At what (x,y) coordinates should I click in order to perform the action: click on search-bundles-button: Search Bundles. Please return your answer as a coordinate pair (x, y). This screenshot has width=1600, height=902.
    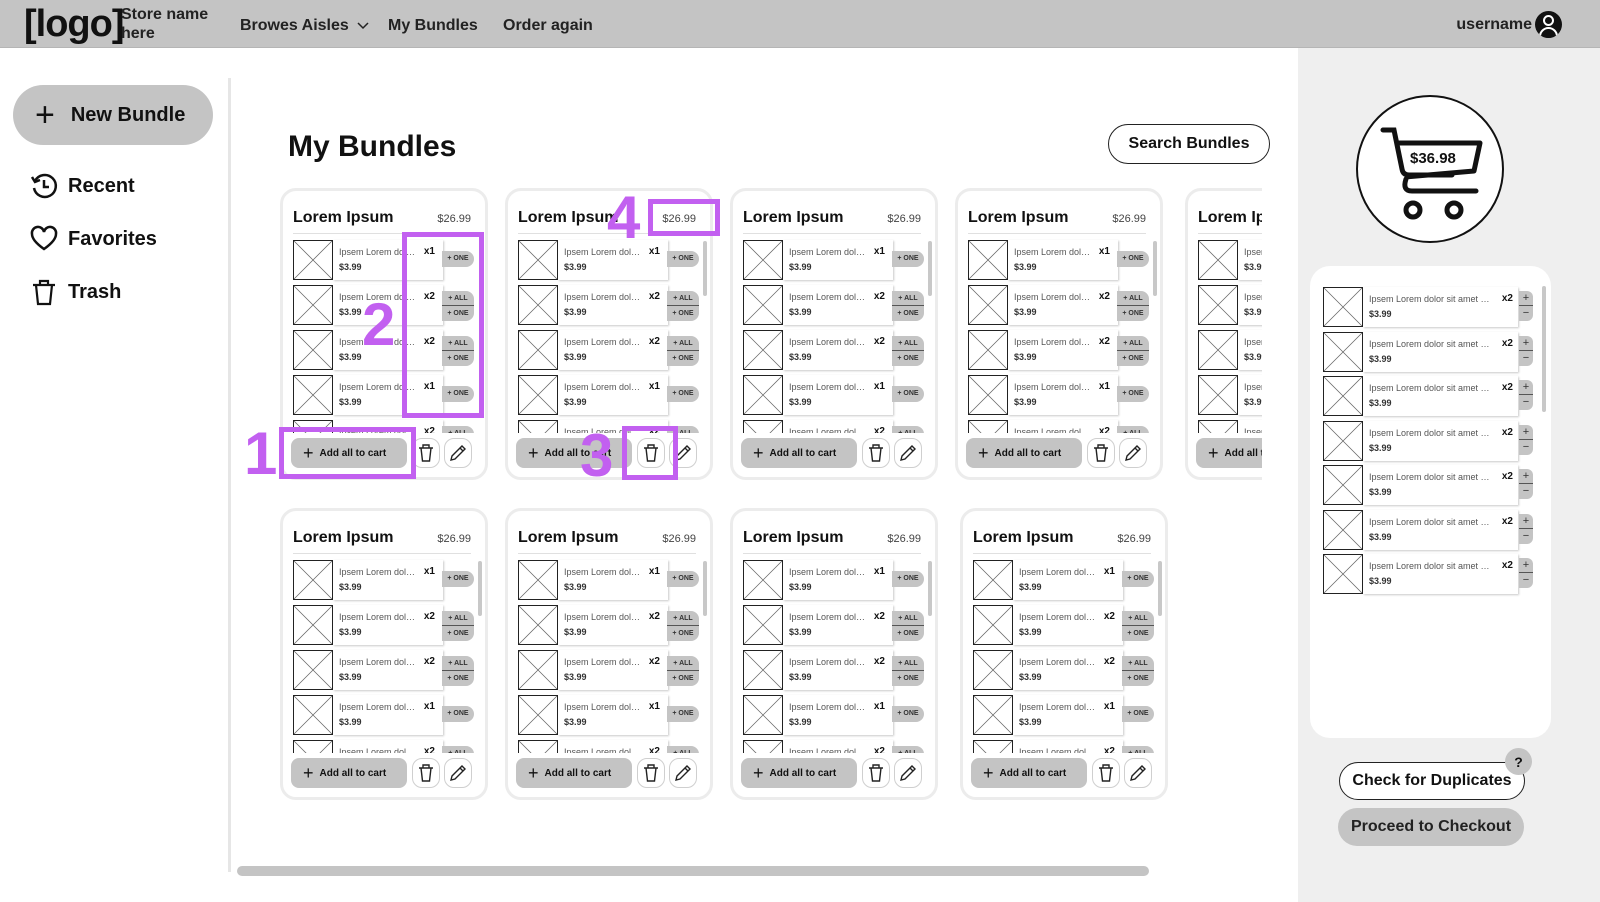
    Looking at the image, I should click on (1189, 144).